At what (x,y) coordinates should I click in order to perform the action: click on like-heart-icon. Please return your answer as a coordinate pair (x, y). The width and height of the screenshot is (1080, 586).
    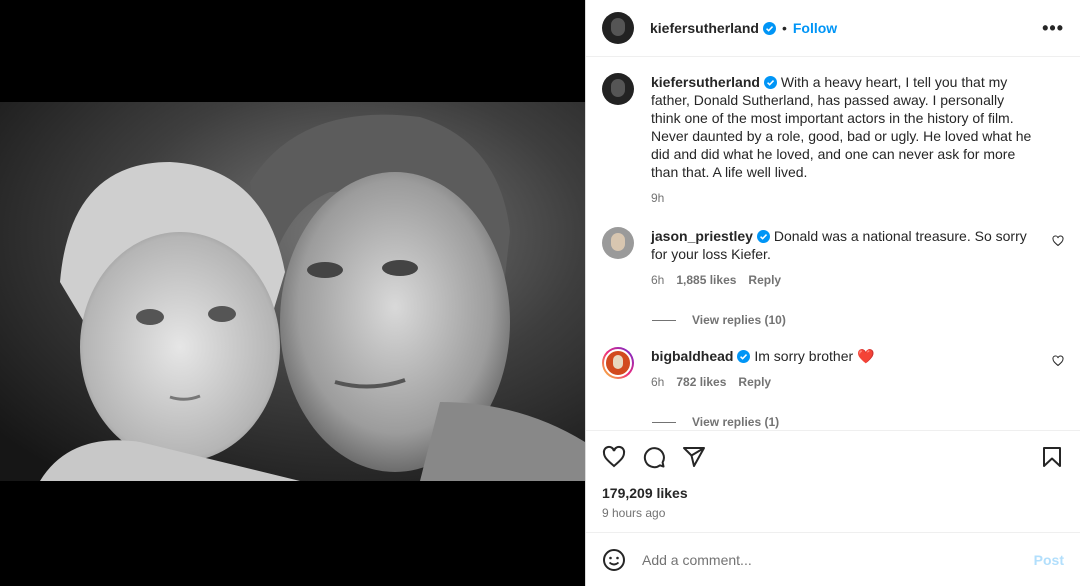
    Looking at the image, I should click on (614, 457).